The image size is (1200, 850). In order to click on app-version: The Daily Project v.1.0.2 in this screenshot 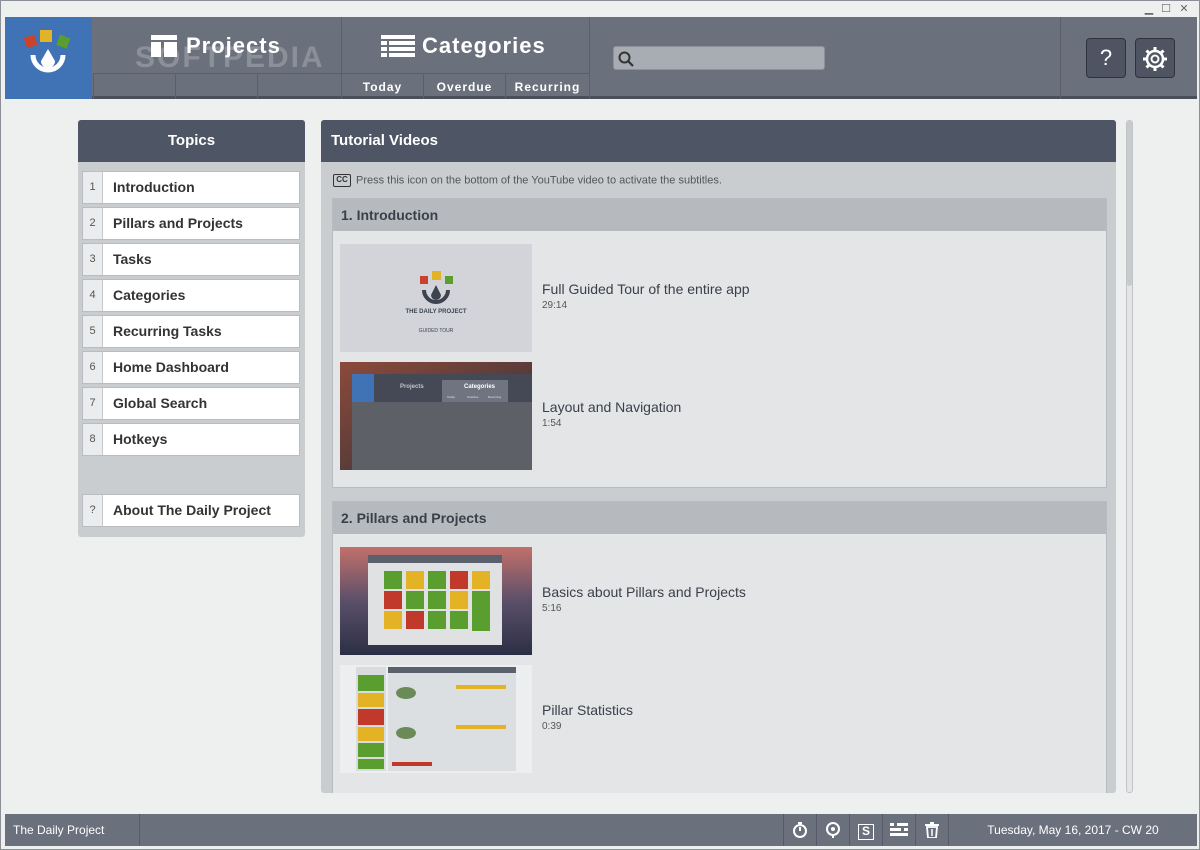, I will do `click(72, 830)`.